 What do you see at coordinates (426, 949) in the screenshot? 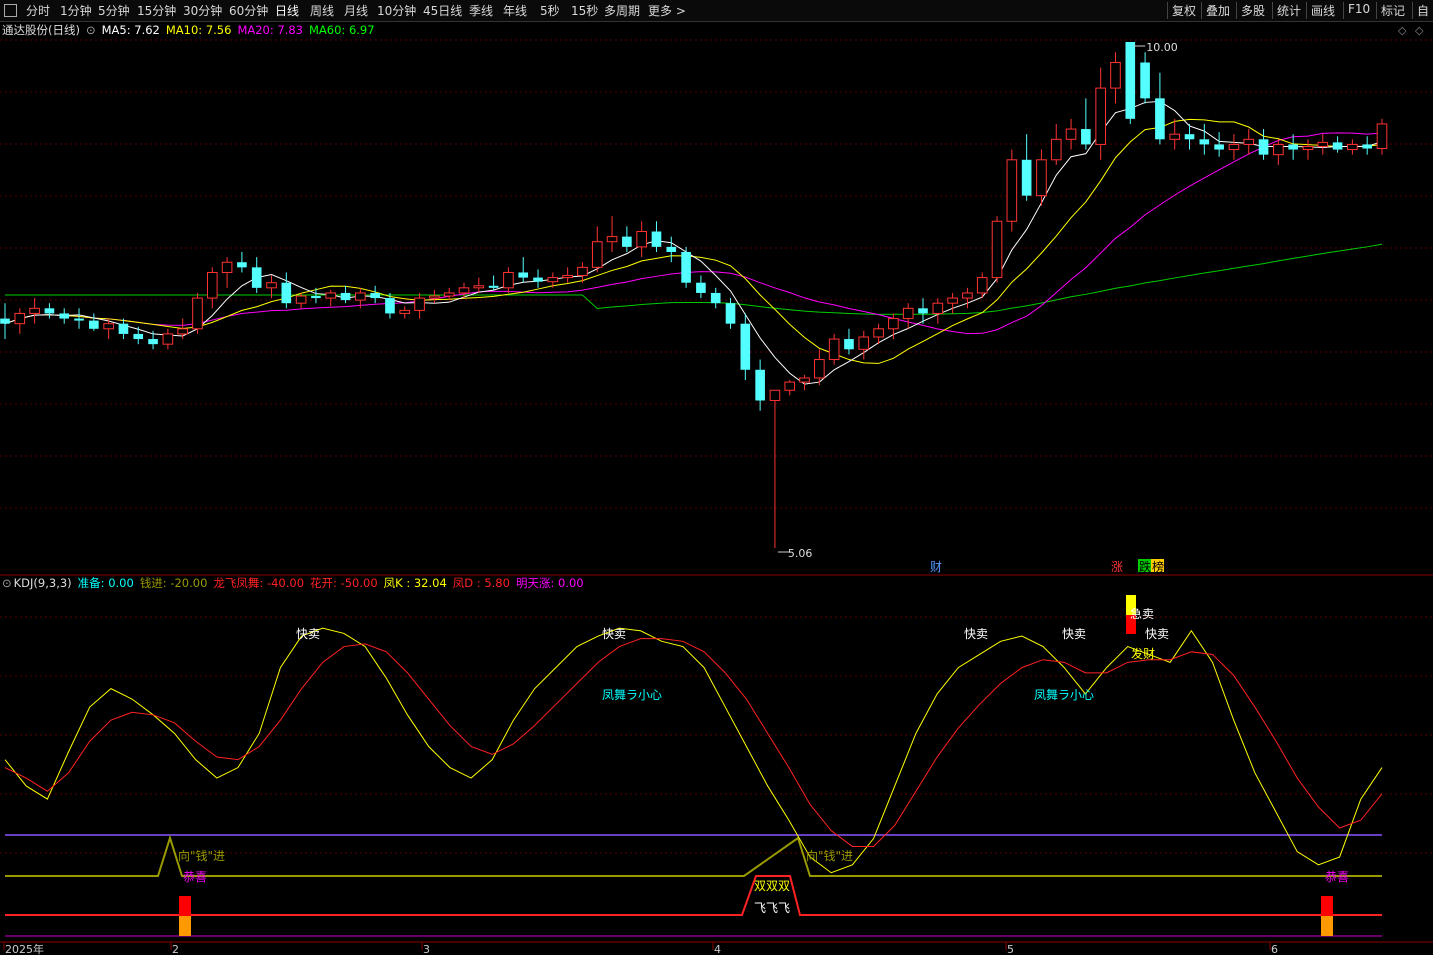
I see `time-label-2: 3` at bounding box center [426, 949].